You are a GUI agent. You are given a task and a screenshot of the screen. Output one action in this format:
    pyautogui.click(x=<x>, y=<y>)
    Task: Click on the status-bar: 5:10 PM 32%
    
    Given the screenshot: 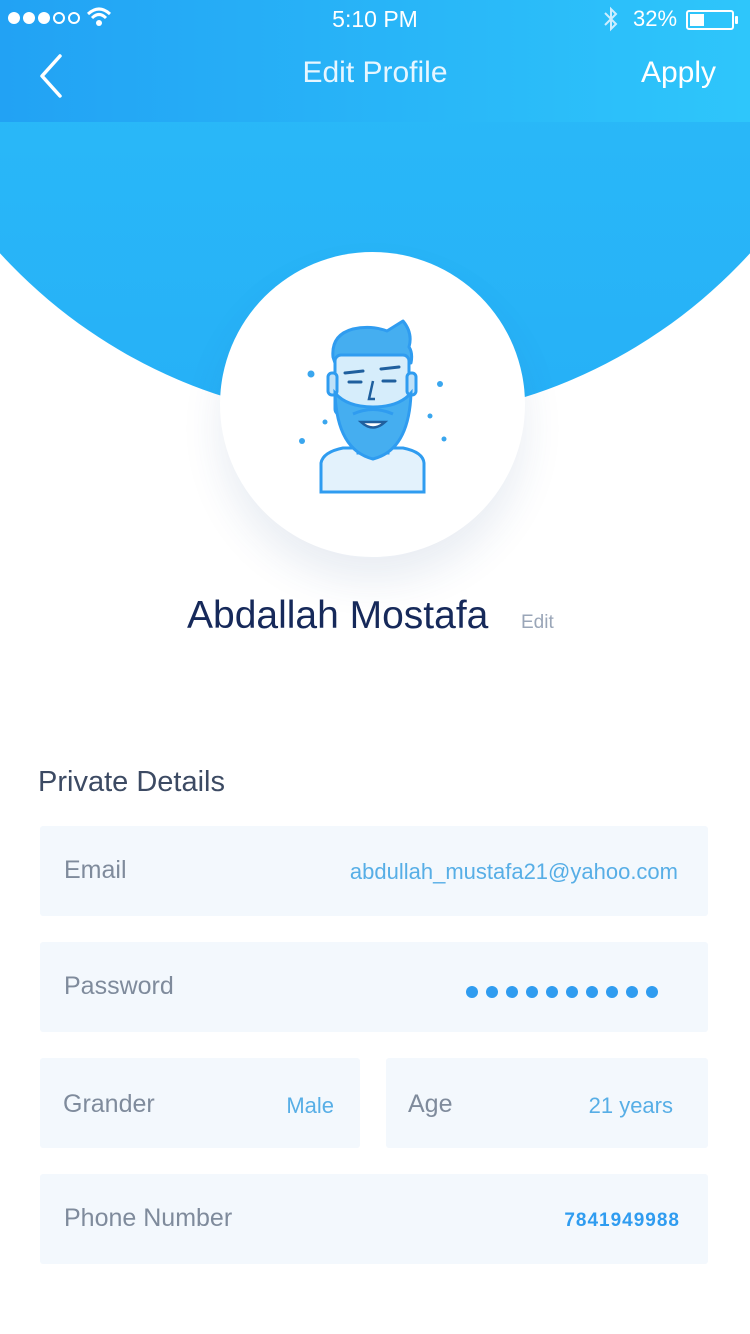 What is the action you would take?
    pyautogui.click(x=375, y=20)
    